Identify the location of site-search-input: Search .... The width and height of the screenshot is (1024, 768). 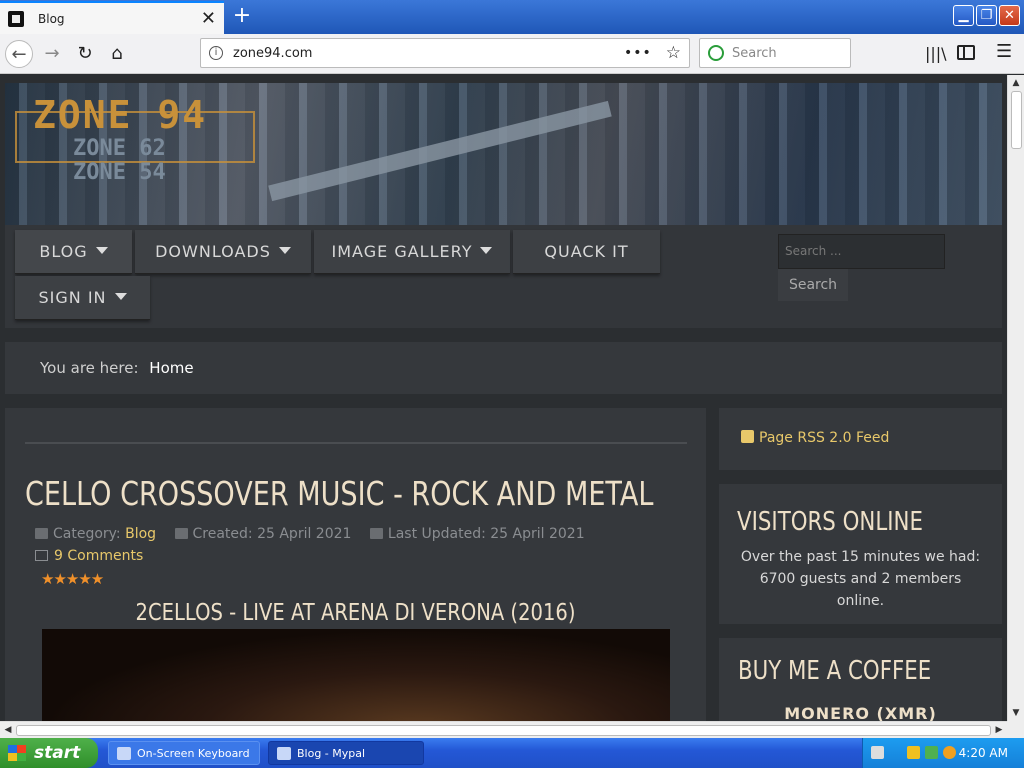
(861, 251).